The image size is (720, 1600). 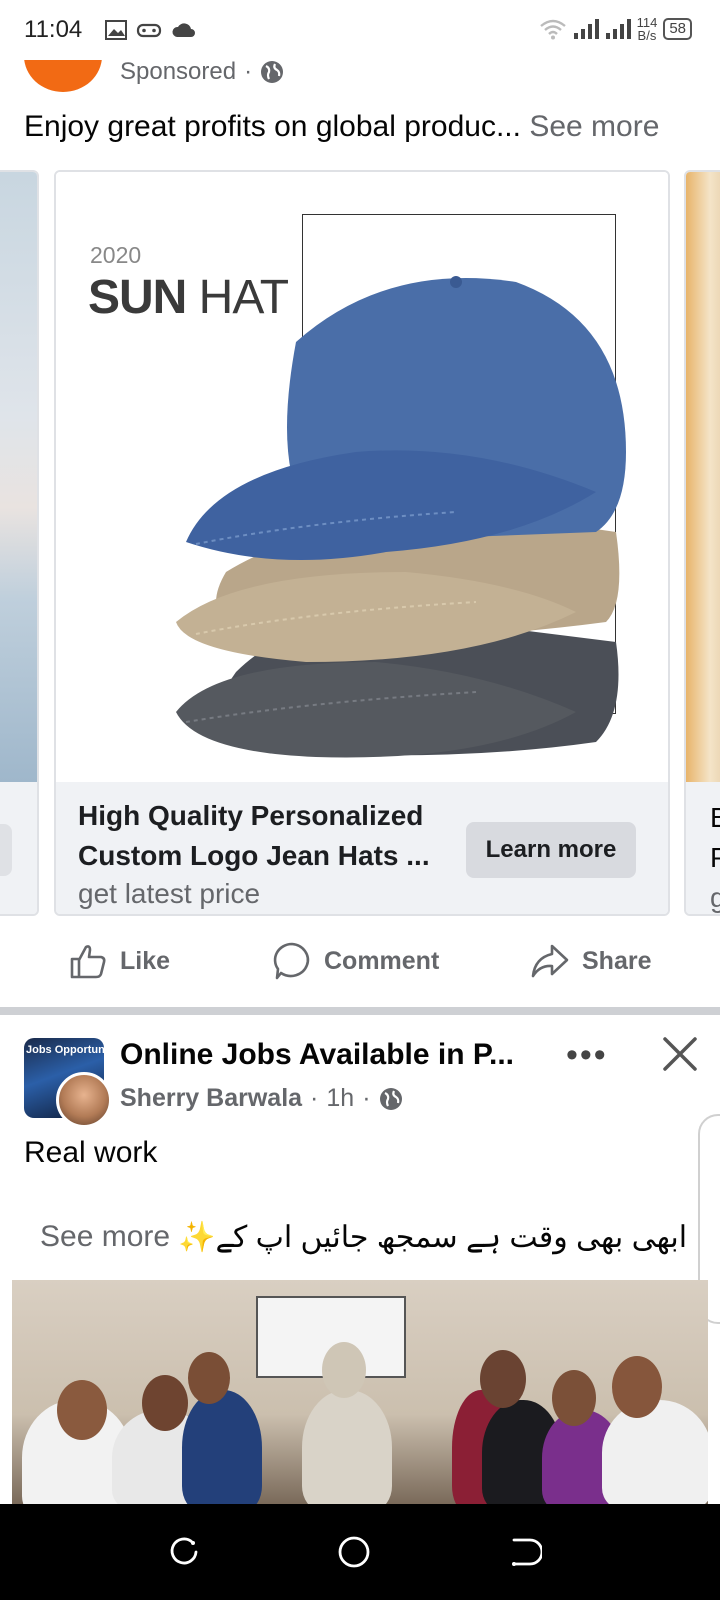 What do you see at coordinates (116, 30) in the screenshot?
I see `image-icon` at bounding box center [116, 30].